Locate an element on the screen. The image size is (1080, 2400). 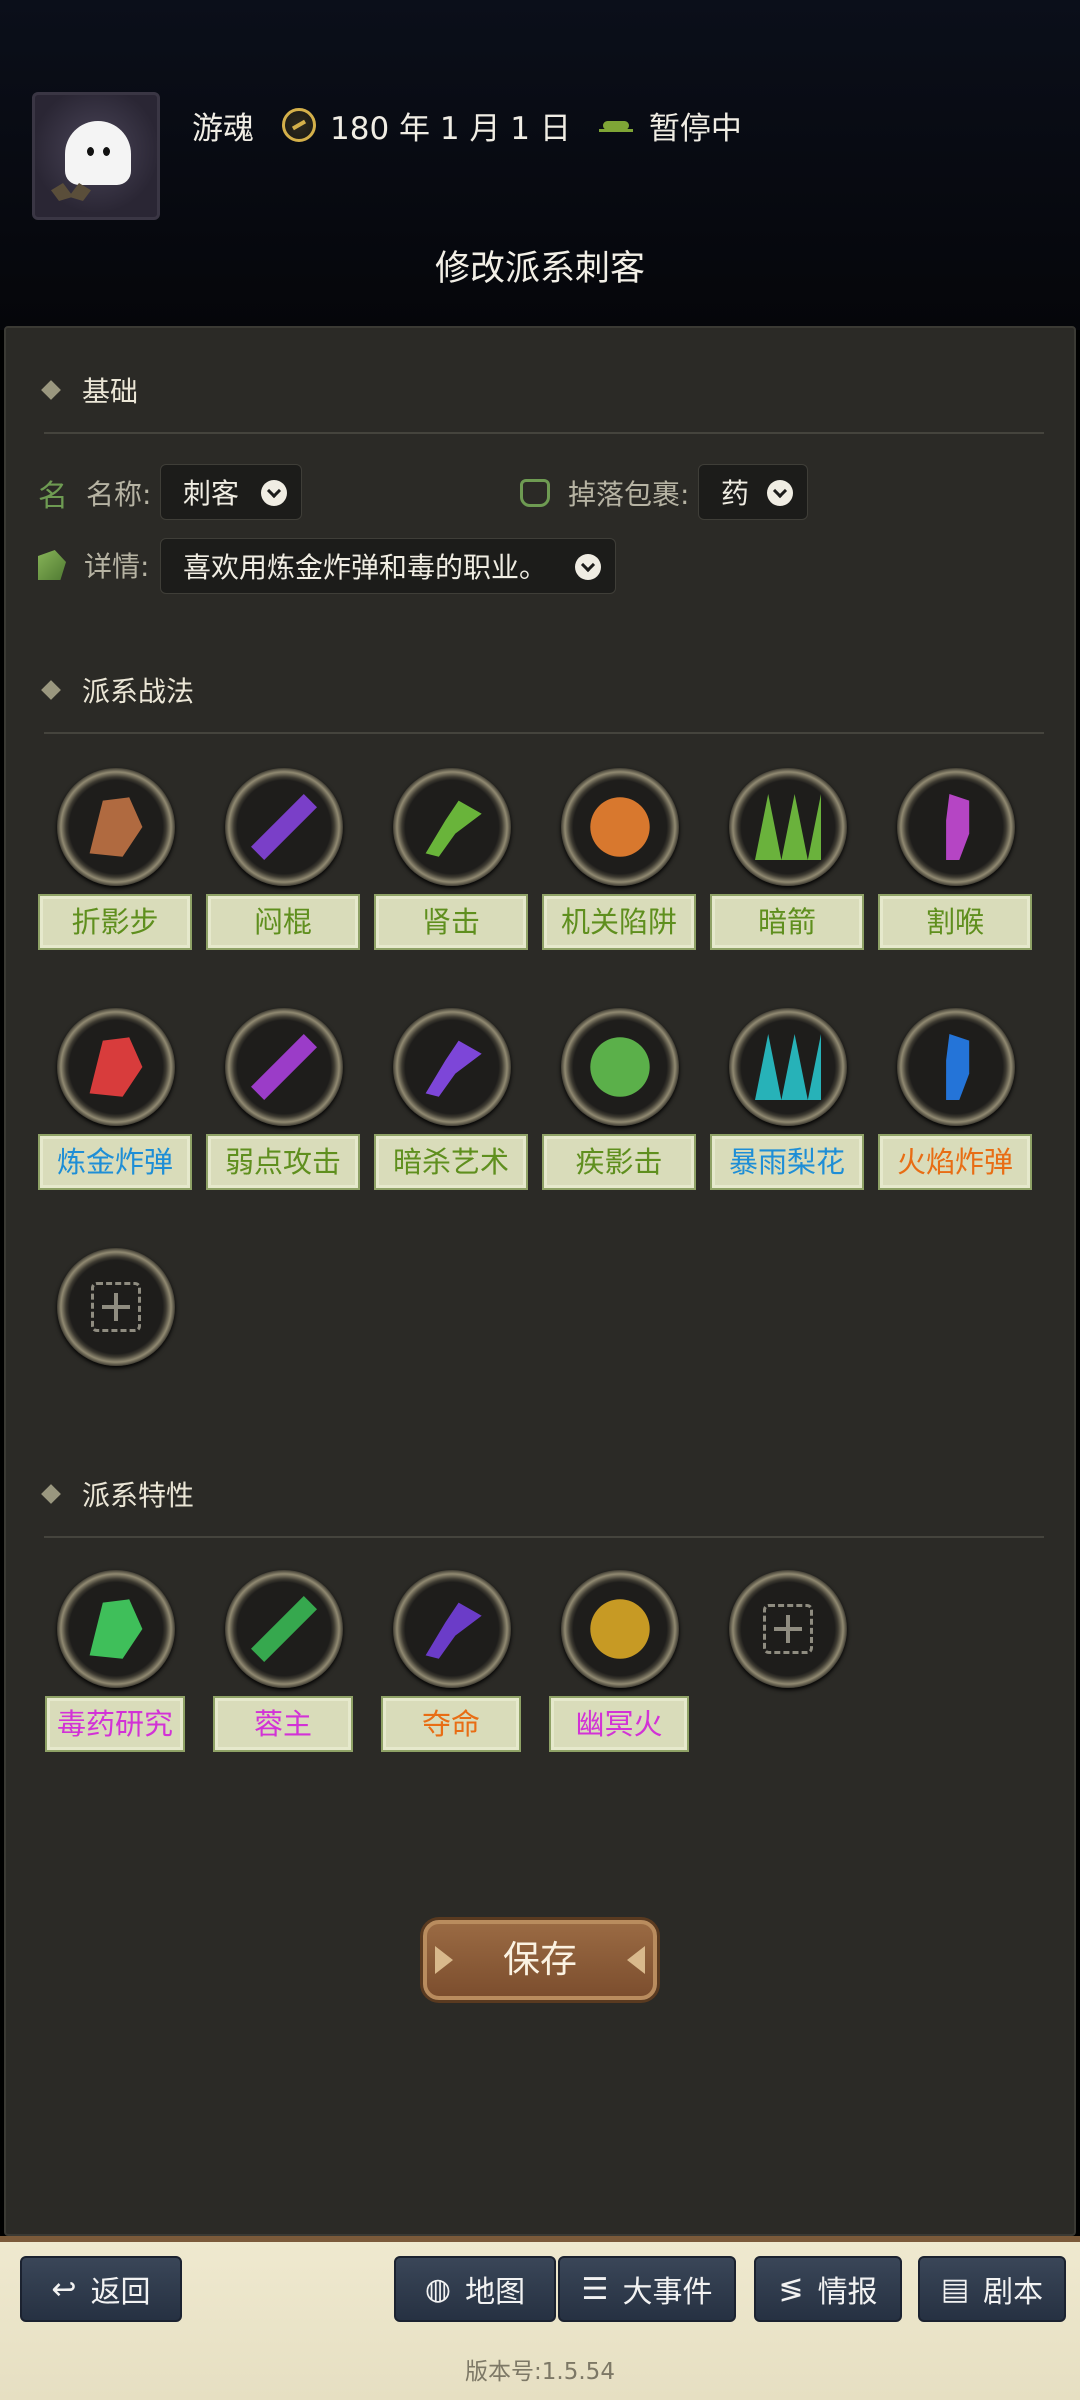
detail-label: 详情: is located at coordinates (117, 566).